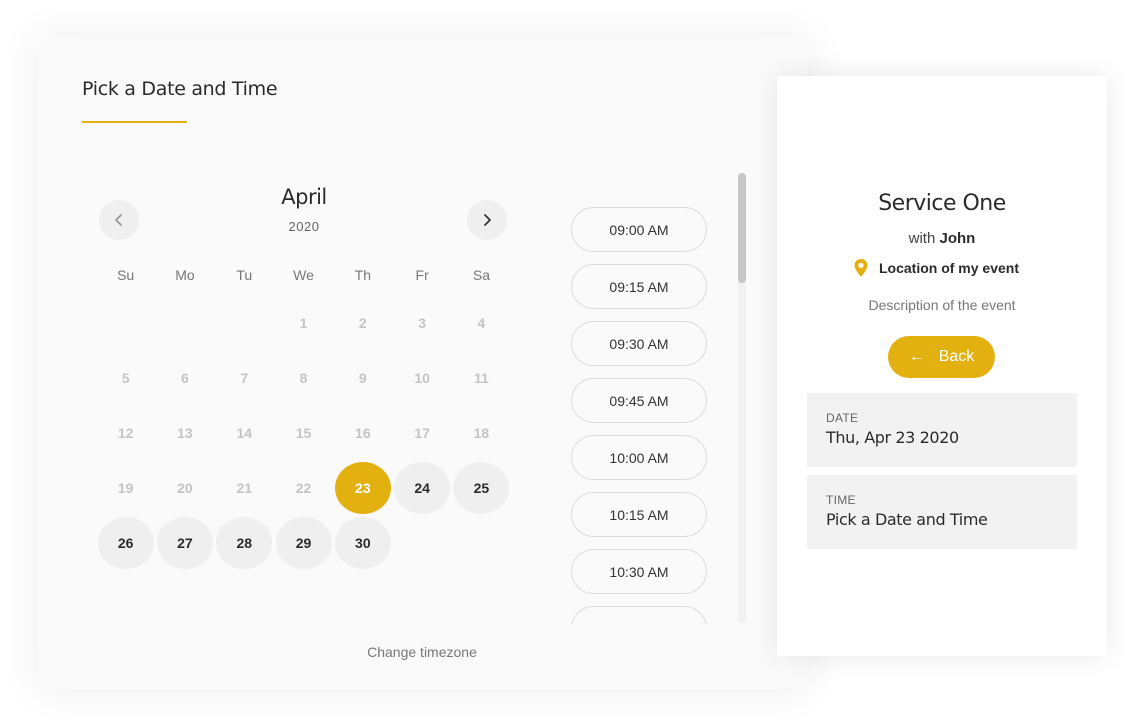 The width and height of the screenshot is (1144, 727). Describe the element at coordinates (422, 652) in the screenshot. I see `change-timezone-link: Change timezone` at that location.